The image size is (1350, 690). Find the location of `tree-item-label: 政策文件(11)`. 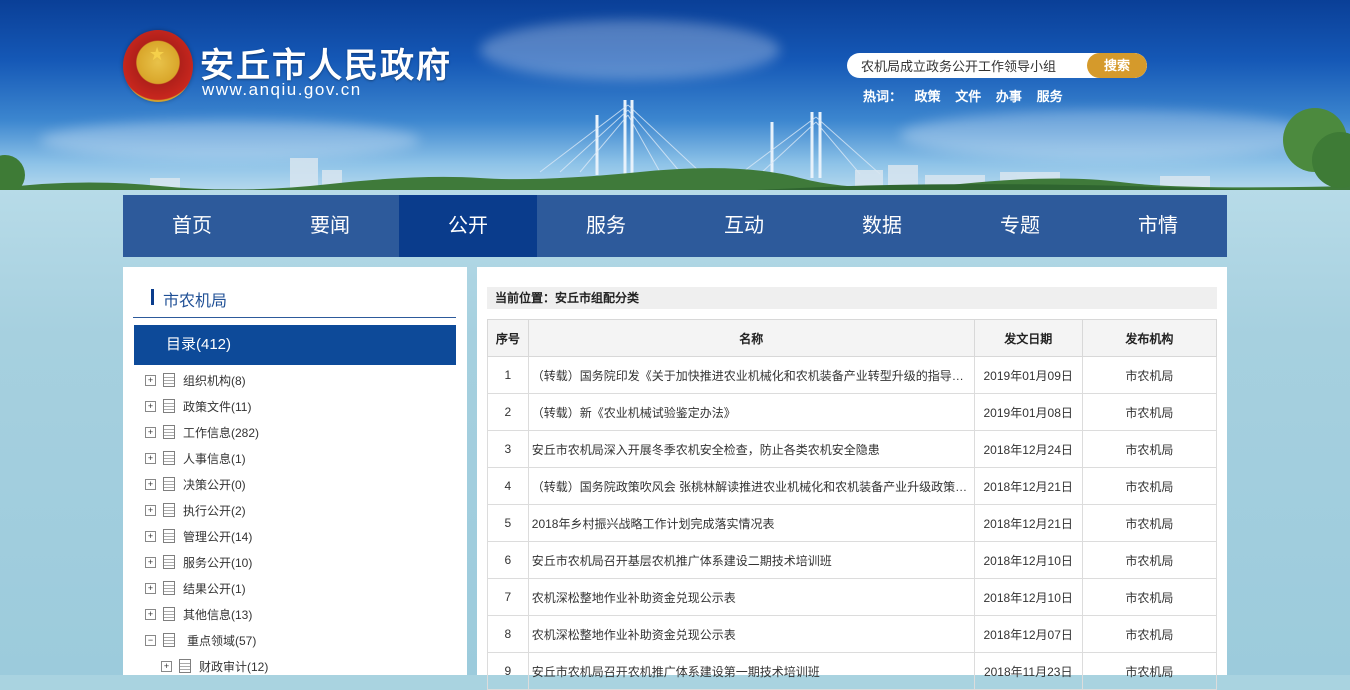

tree-item-label: 政策文件(11) is located at coordinates (217, 407).